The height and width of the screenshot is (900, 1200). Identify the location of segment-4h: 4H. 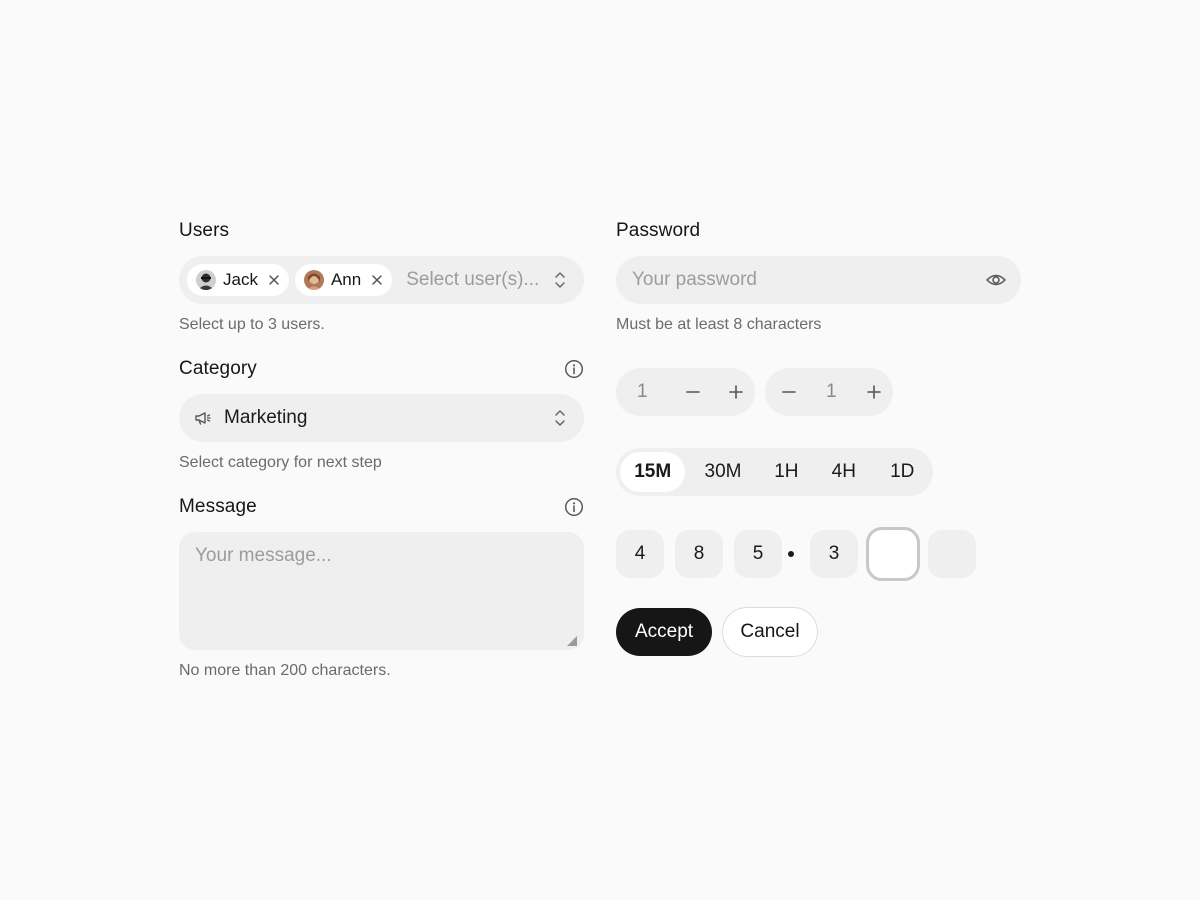
(843, 472).